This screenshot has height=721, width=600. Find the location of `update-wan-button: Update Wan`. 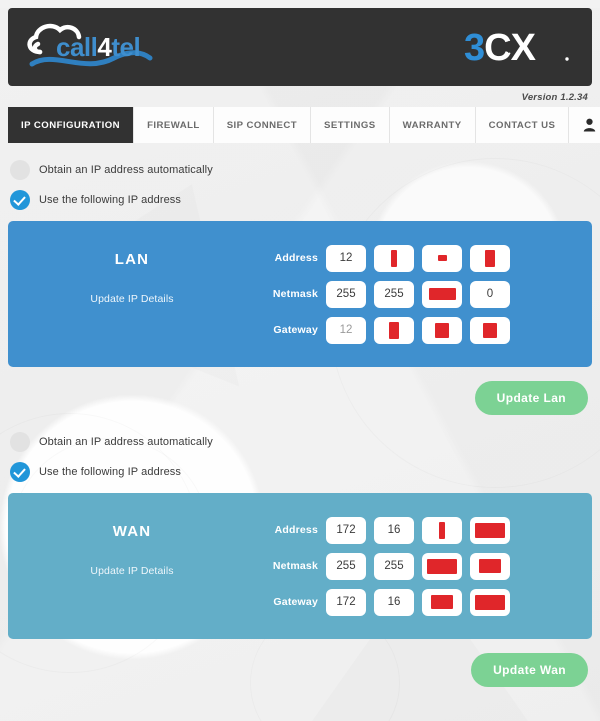

update-wan-button: Update Wan is located at coordinates (529, 670).